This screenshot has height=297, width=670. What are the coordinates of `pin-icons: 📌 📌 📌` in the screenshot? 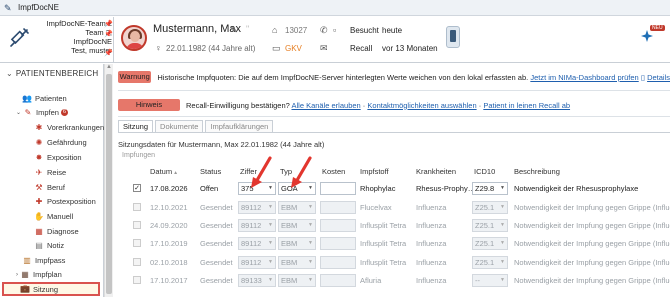 It's located at (108, 39).